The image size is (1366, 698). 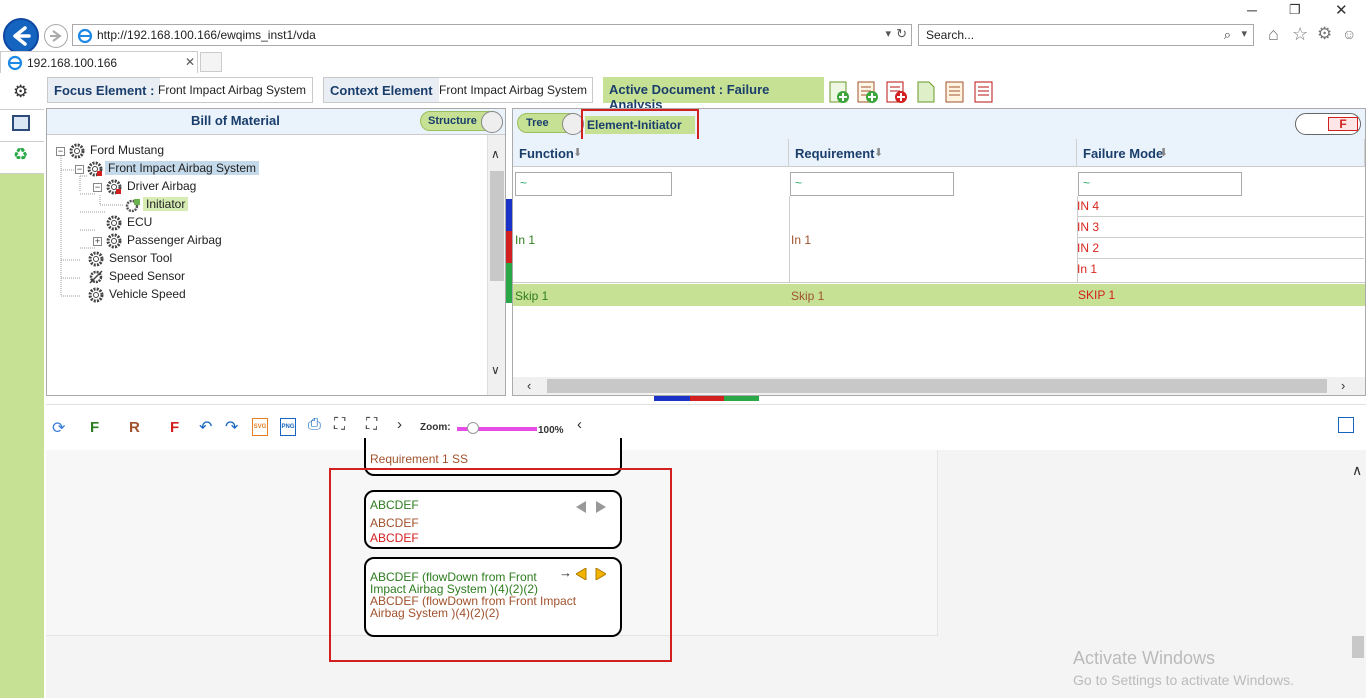 What do you see at coordinates (1295, 10) in the screenshot?
I see `restore-icon: ❐` at bounding box center [1295, 10].